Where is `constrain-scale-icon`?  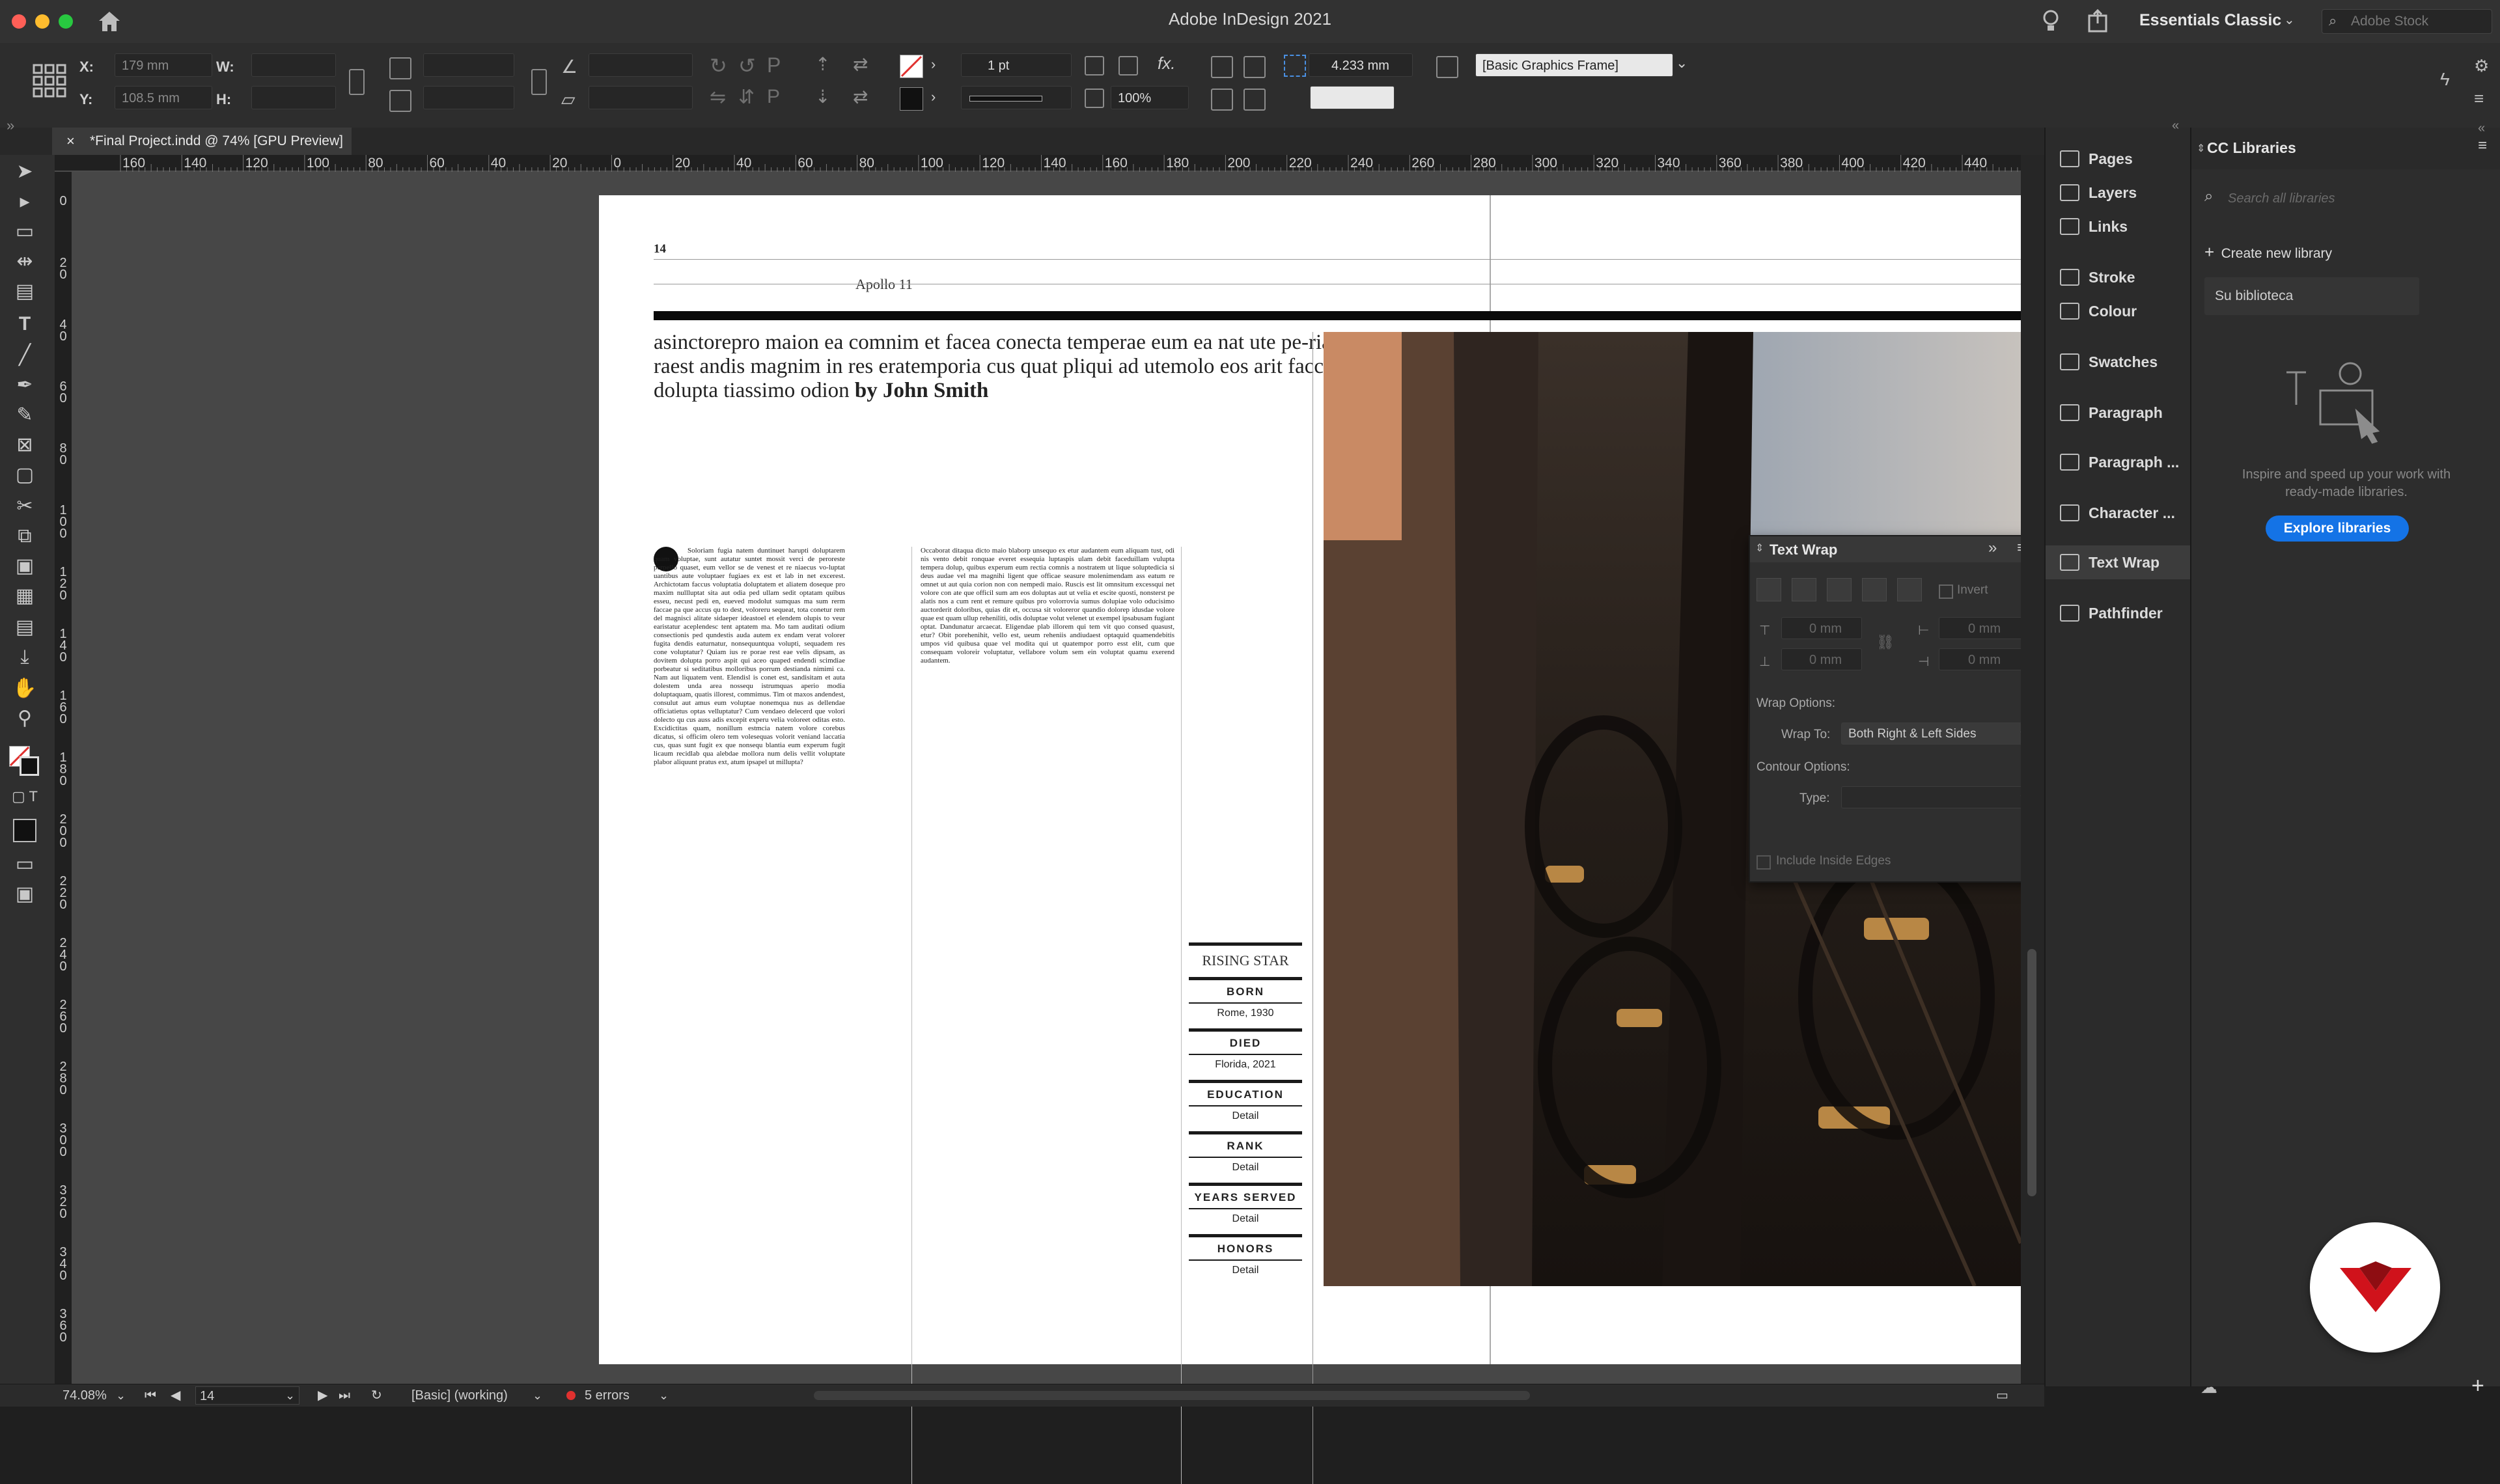 constrain-scale-icon is located at coordinates (539, 82).